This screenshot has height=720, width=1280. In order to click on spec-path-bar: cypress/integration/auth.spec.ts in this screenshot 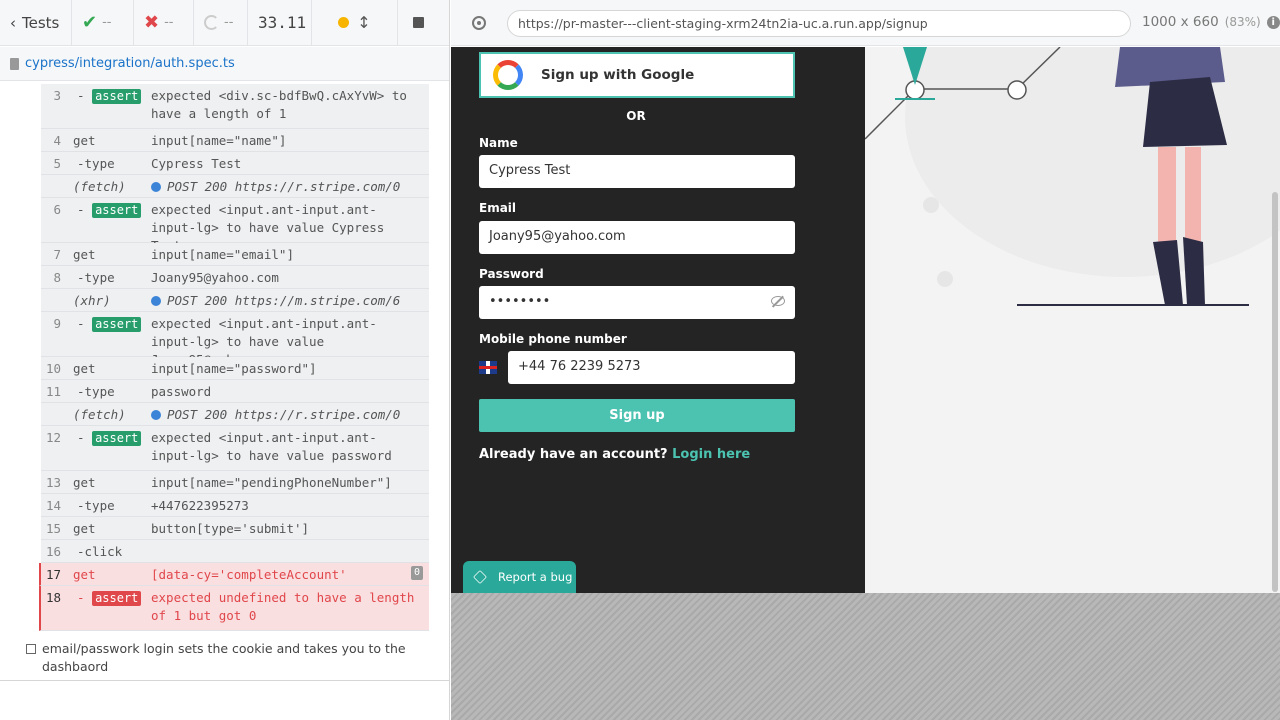, I will do `click(224, 64)`.